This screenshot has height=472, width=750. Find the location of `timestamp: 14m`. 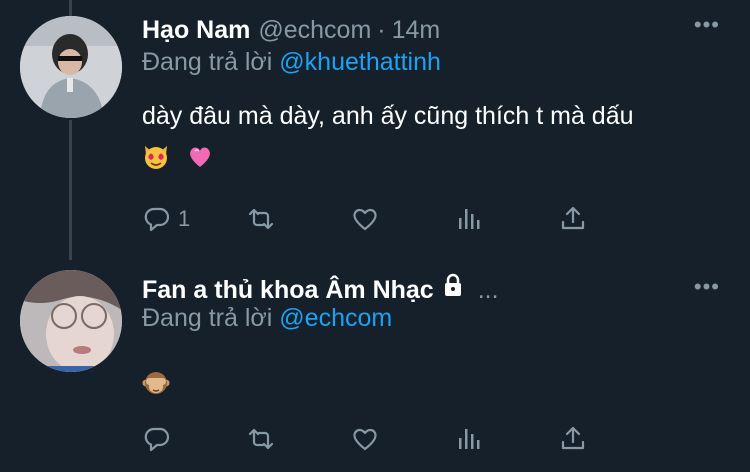

timestamp: 14m is located at coordinates (416, 30).